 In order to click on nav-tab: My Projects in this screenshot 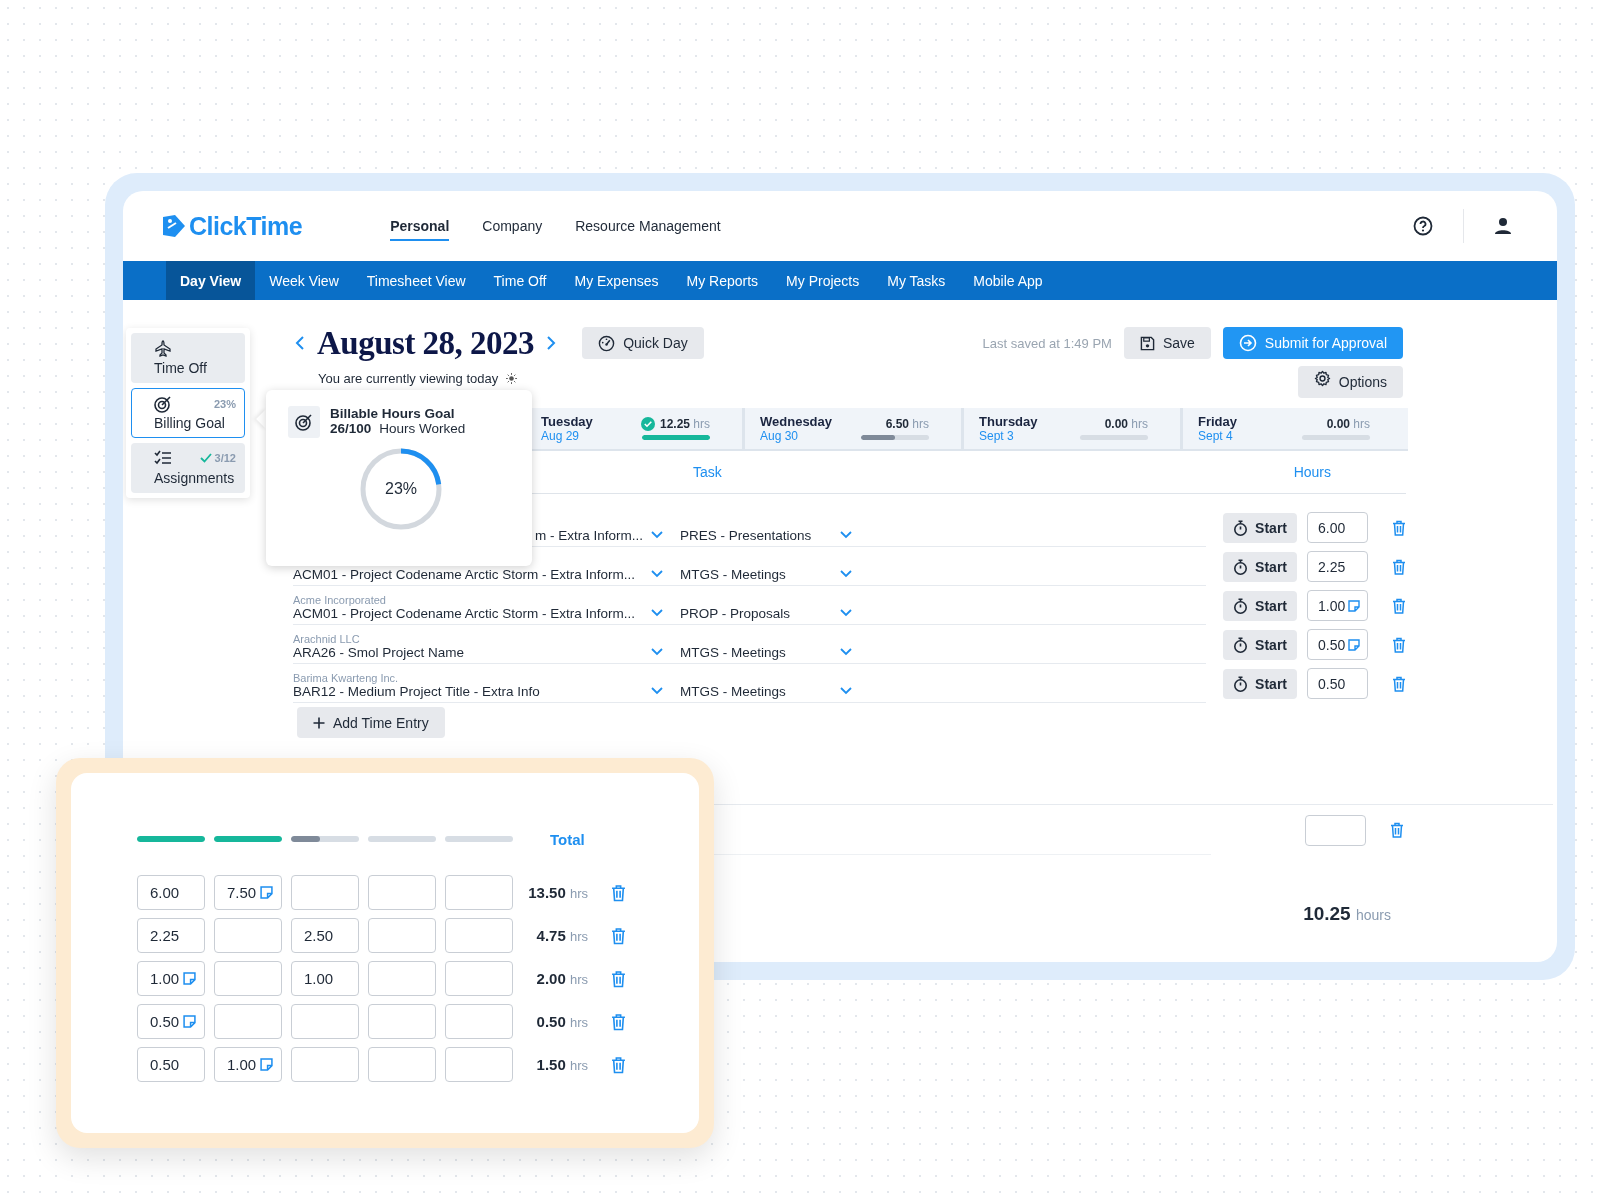, I will do `click(823, 280)`.